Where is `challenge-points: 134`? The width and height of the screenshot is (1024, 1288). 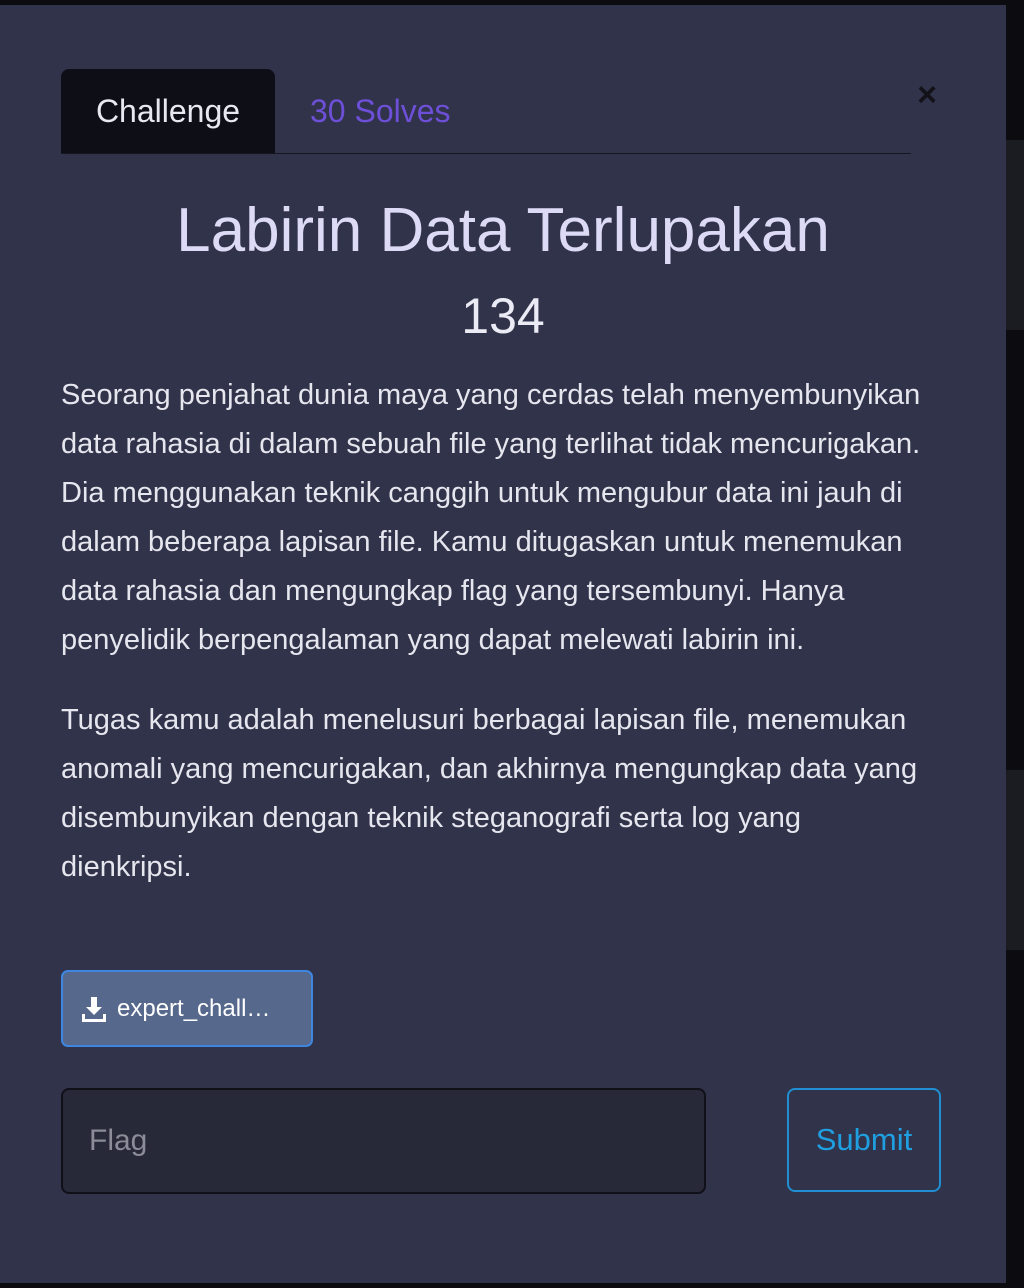 challenge-points: 134 is located at coordinates (503, 316).